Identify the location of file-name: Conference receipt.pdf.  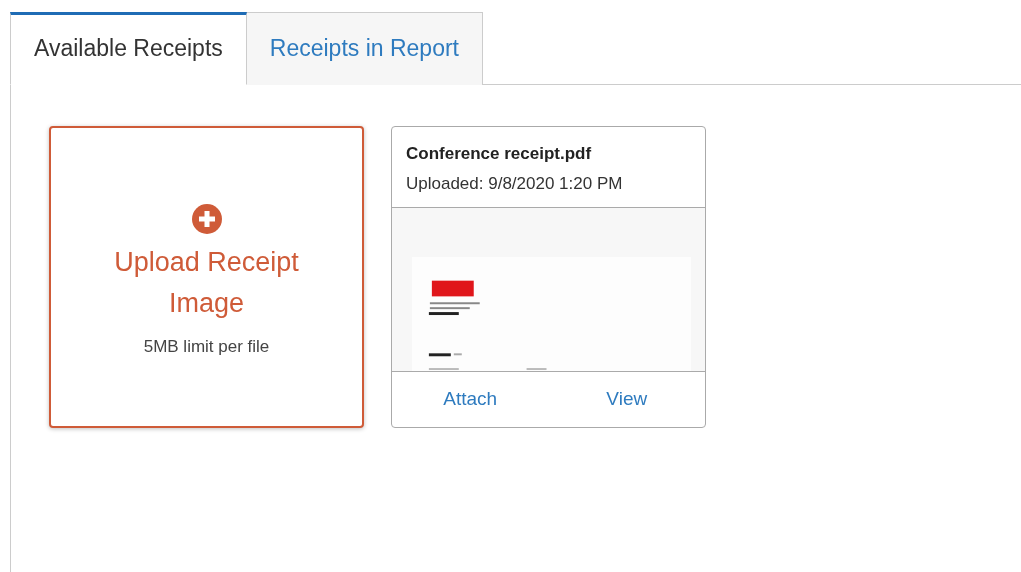
(499, 153).